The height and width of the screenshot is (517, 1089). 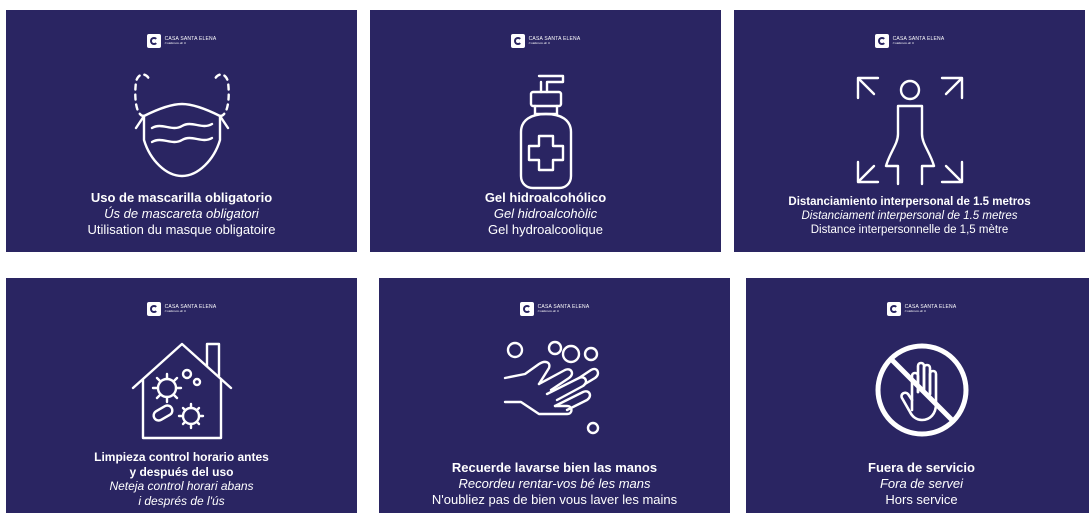 I want to click on title-ca: Fora de servei, so click(x=921, y=483).